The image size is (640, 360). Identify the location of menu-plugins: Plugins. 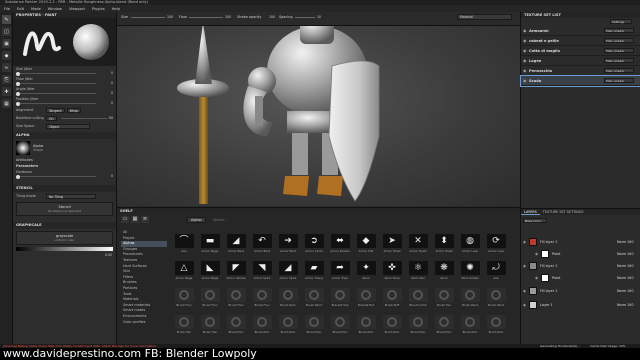
(98, 9).